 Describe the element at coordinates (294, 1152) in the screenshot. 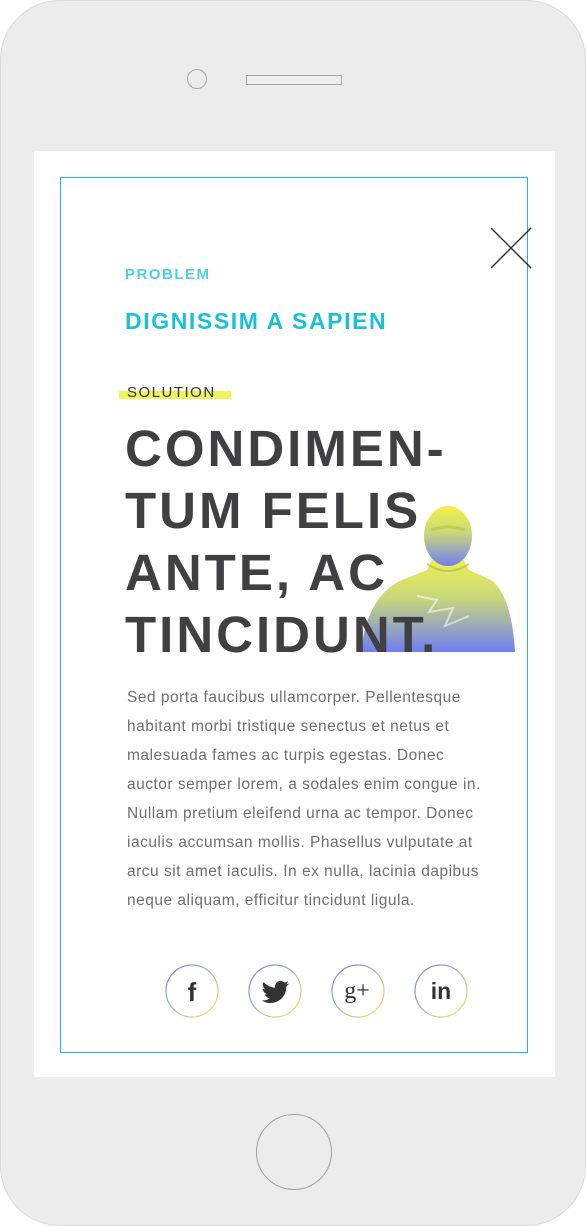

I see `home-button` at that location.